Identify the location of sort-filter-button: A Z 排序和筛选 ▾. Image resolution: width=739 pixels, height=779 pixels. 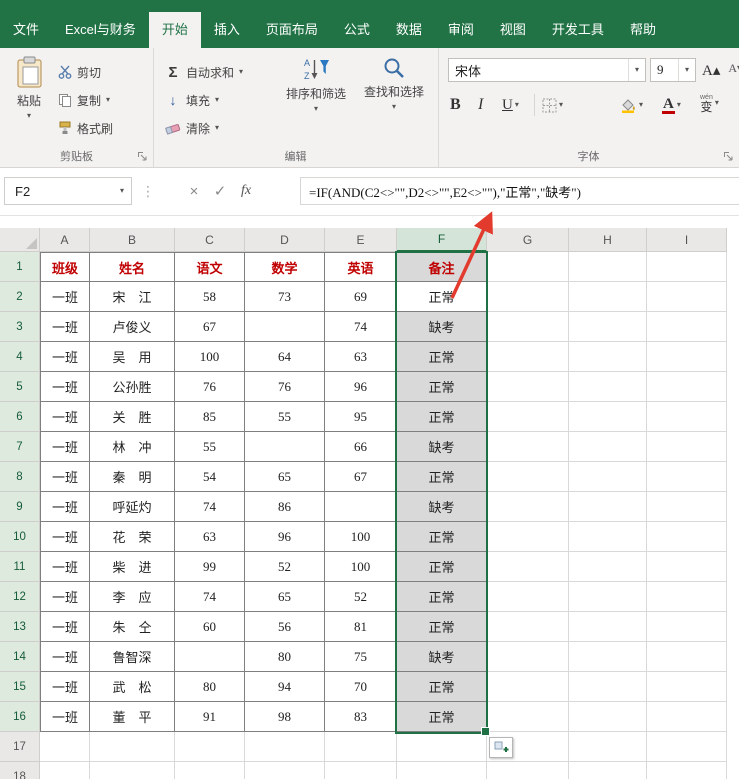
(316, 99).